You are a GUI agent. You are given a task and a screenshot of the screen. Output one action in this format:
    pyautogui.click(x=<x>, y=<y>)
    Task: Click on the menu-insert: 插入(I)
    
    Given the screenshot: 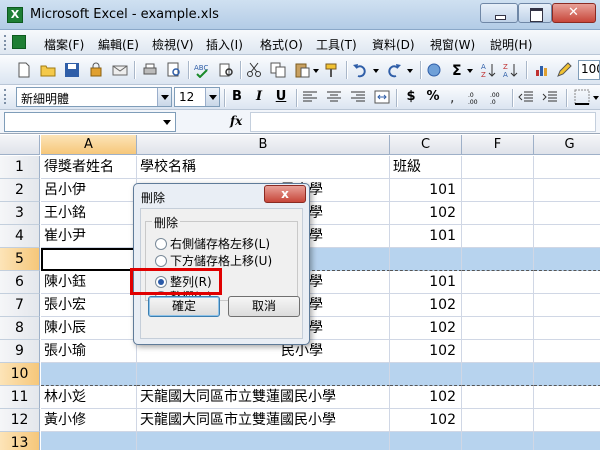 What is the action you would take?
    pyautogui.click(x=224, y=44)
    